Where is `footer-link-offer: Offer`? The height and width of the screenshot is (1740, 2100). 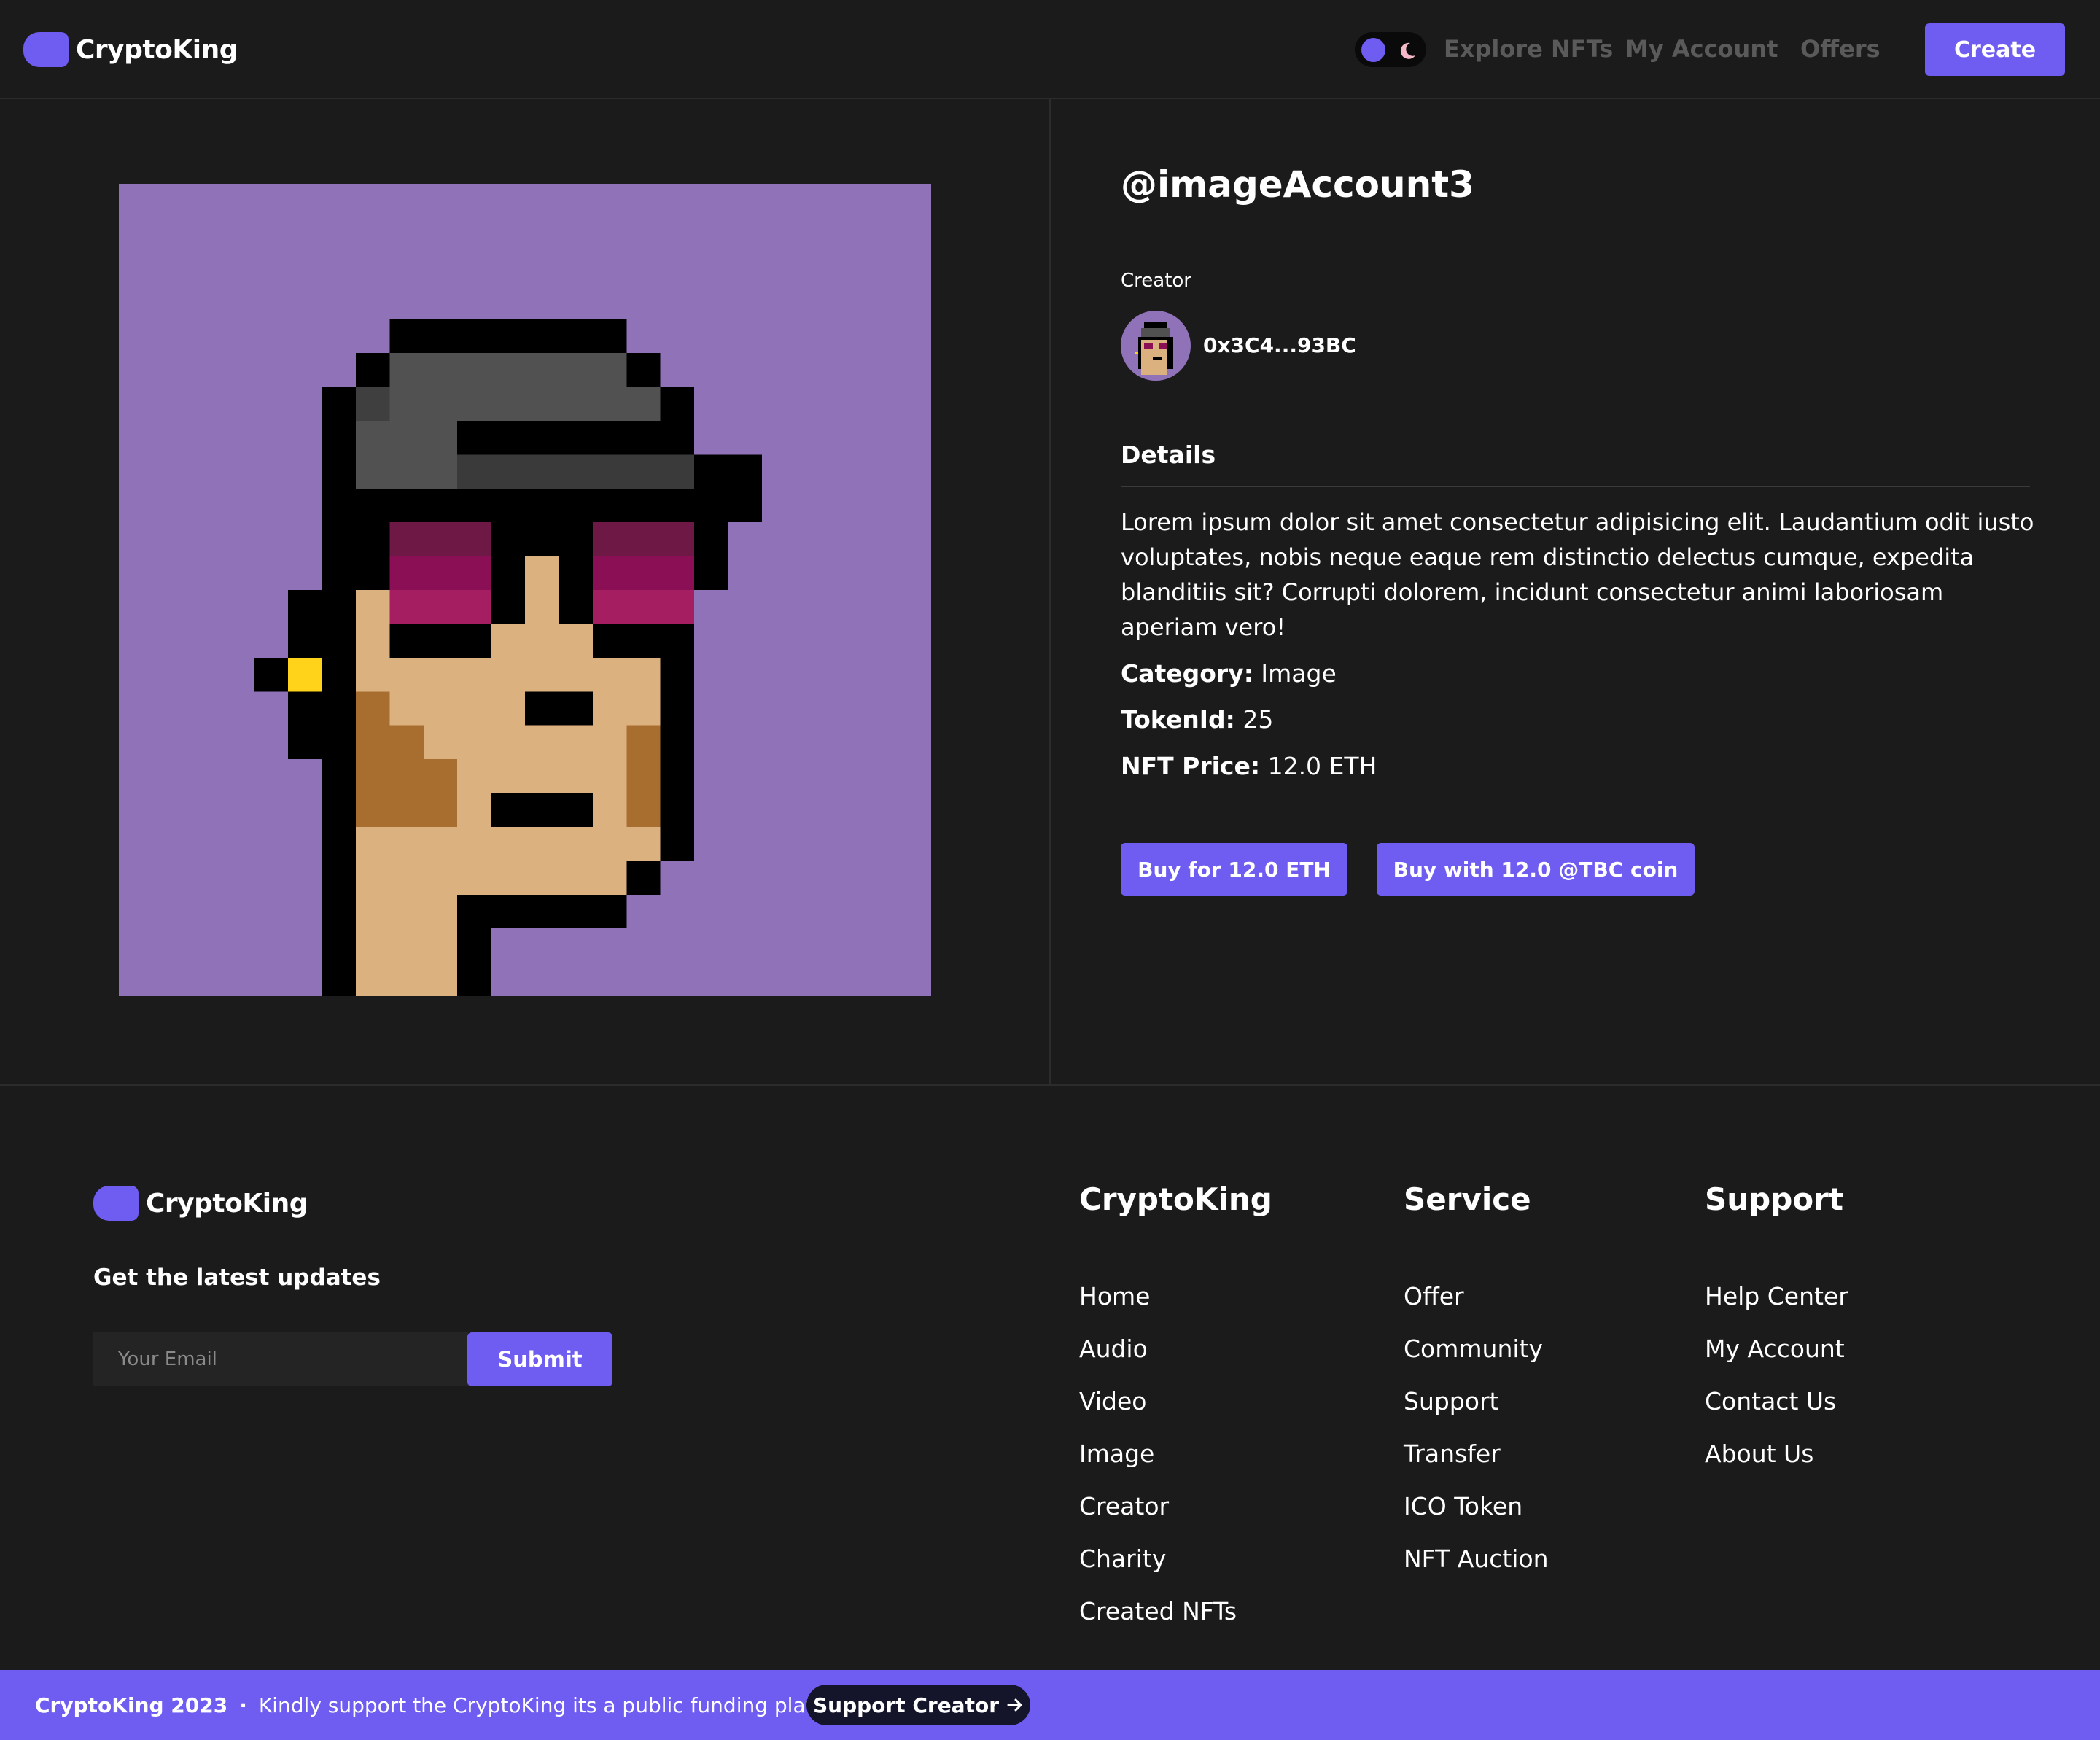
footer-link-offer: Offer is located at coordinates (1434, 1296).